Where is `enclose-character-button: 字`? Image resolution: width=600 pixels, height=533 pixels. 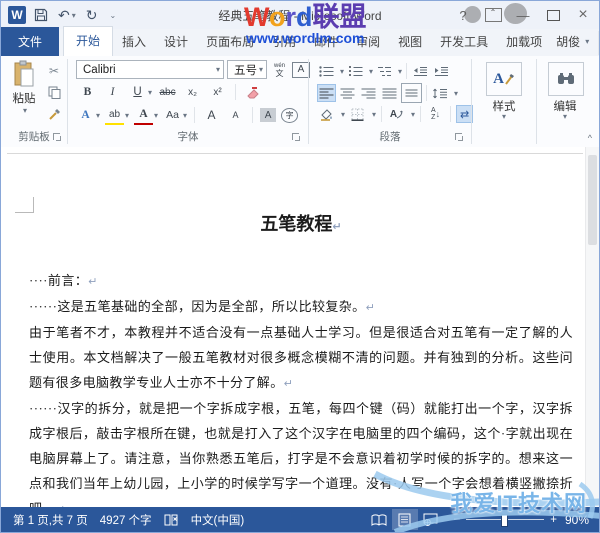
enclose-character-button: 字 is located at coordinates (290, 115).